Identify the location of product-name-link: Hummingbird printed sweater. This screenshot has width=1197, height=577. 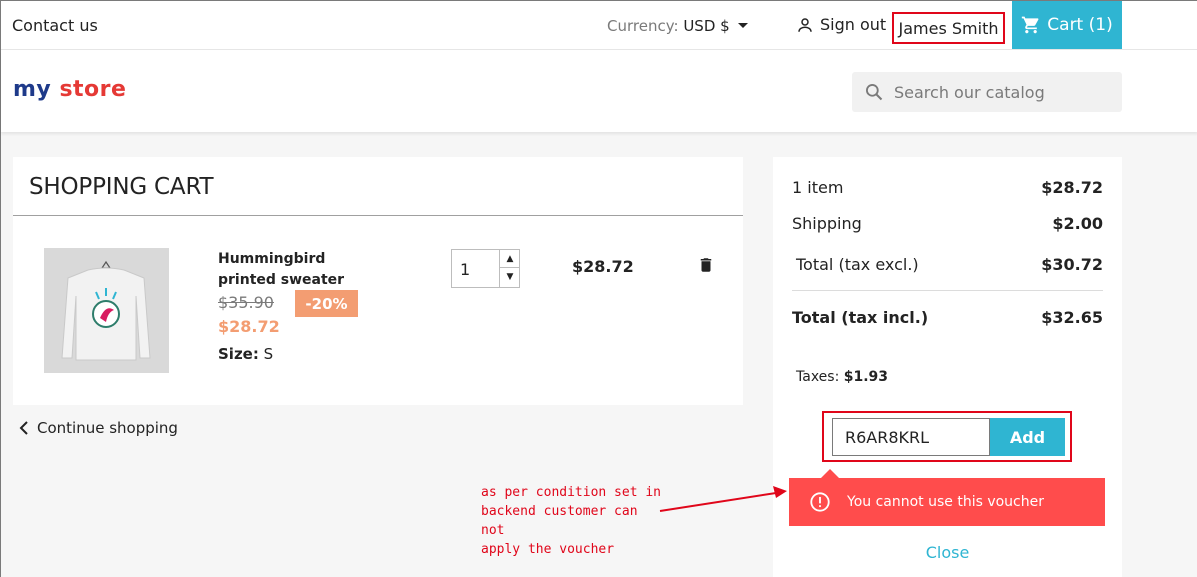
(303, 270).